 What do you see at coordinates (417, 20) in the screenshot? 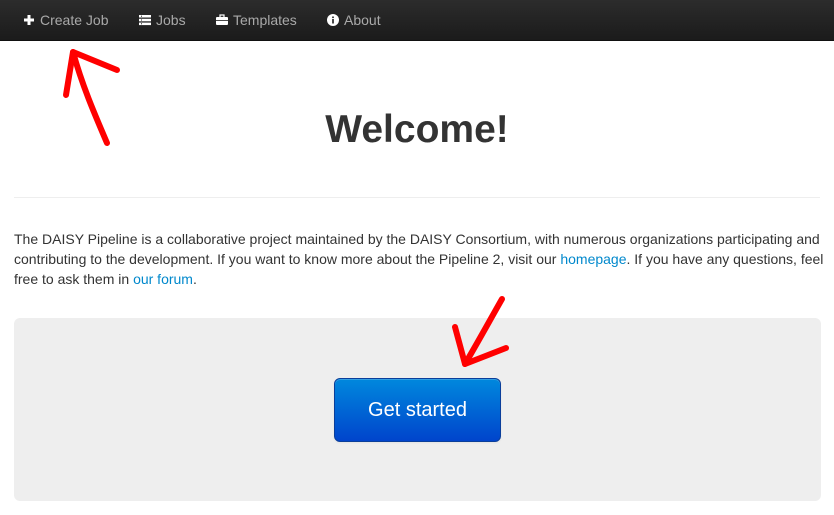
I see `top-navbar: Create Job Jobs Templates About` at bounding box center [417, 20].